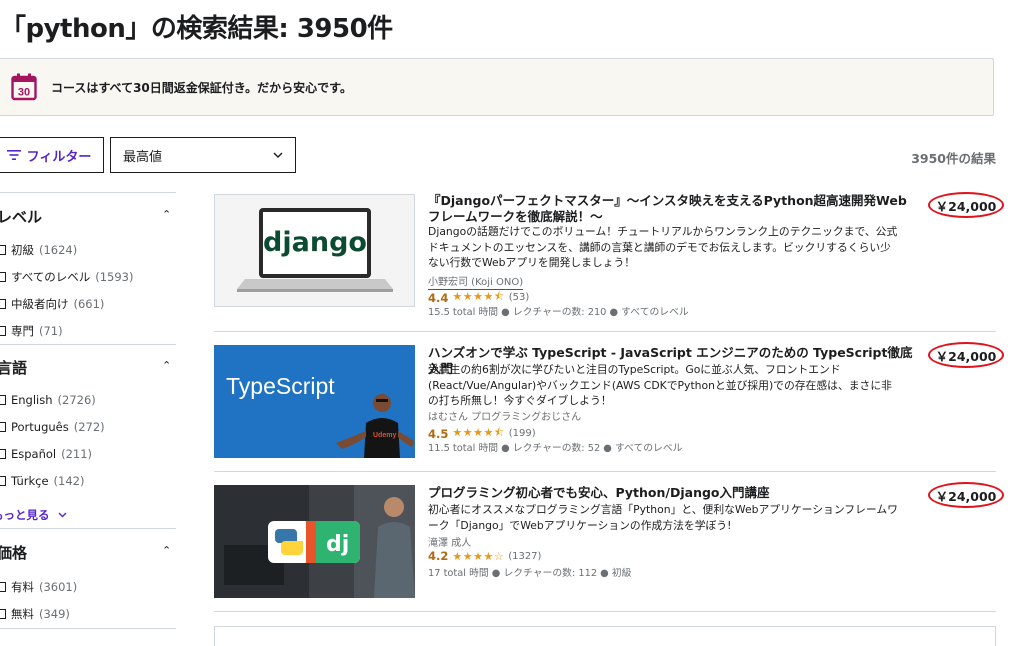 This screenshot has width=1024, height=646. I want to click on filter-option-all-levels: すべてのレベル (1593), so click(66, 277).